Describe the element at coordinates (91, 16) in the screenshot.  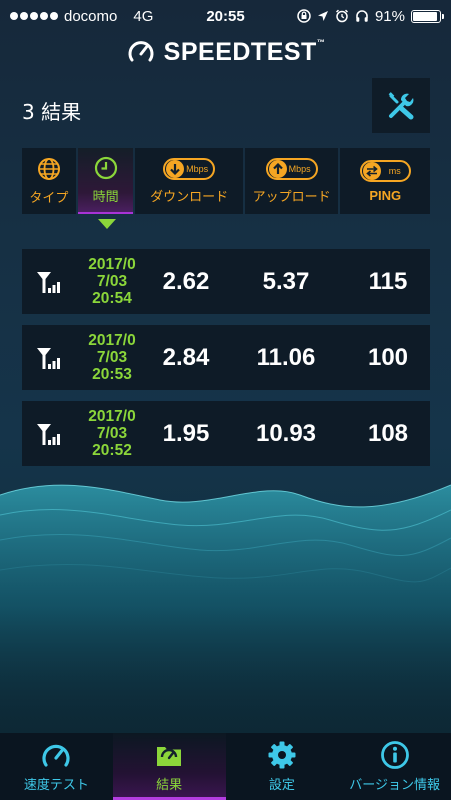
I see `carrier-name: docomo` at that location.